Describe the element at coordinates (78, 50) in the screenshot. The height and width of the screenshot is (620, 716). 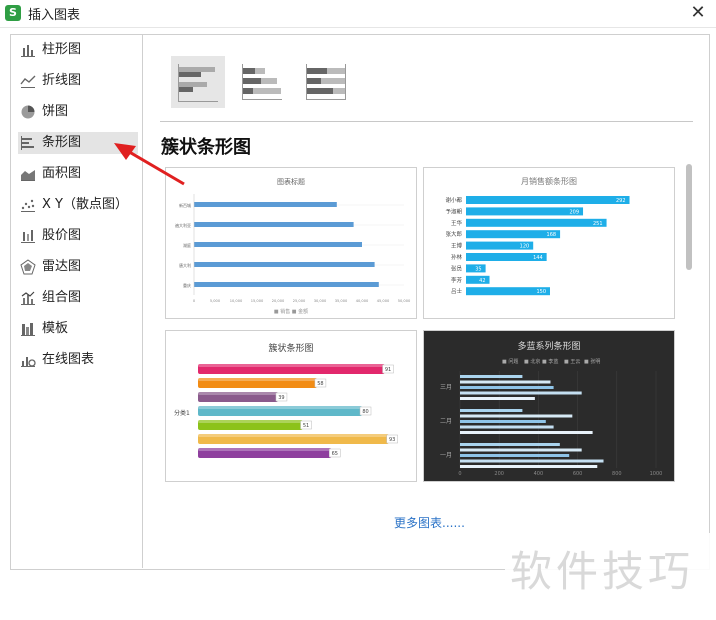
I see `sidebar-item-column: 柱形图` at that location.